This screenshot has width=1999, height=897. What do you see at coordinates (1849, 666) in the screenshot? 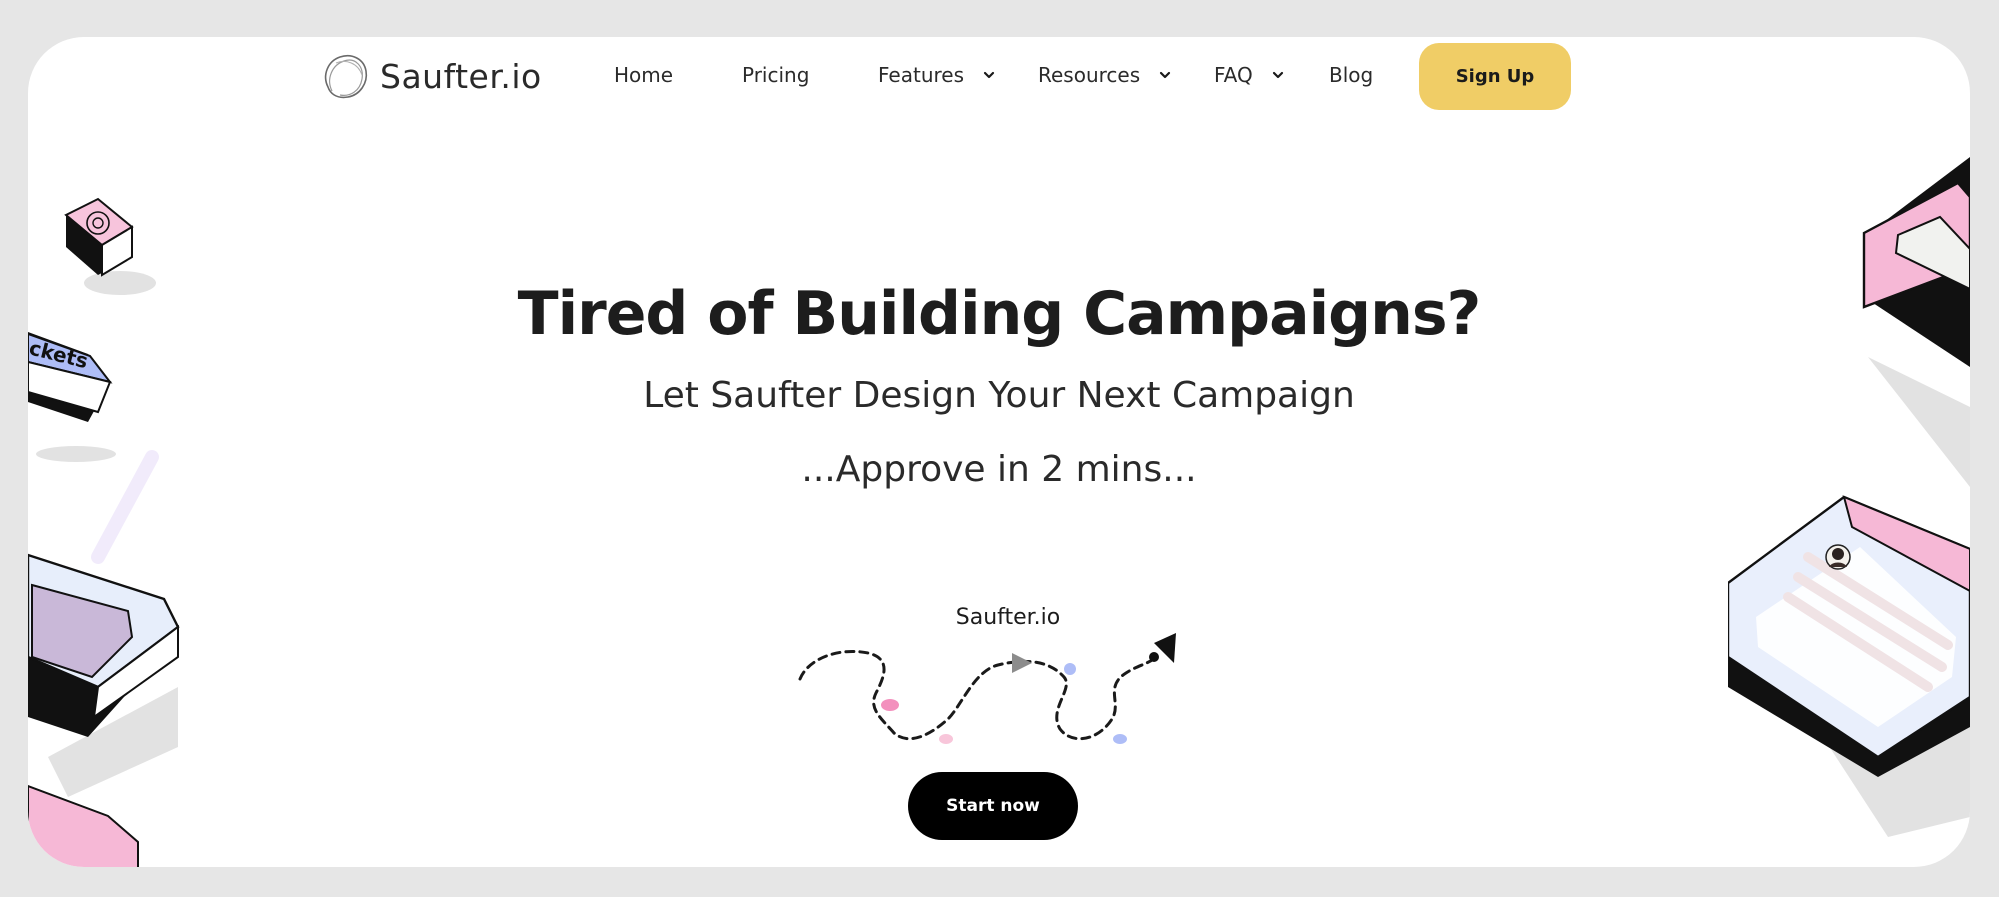
I see `chat-card-illustration` at bounding box center [1849, 666].